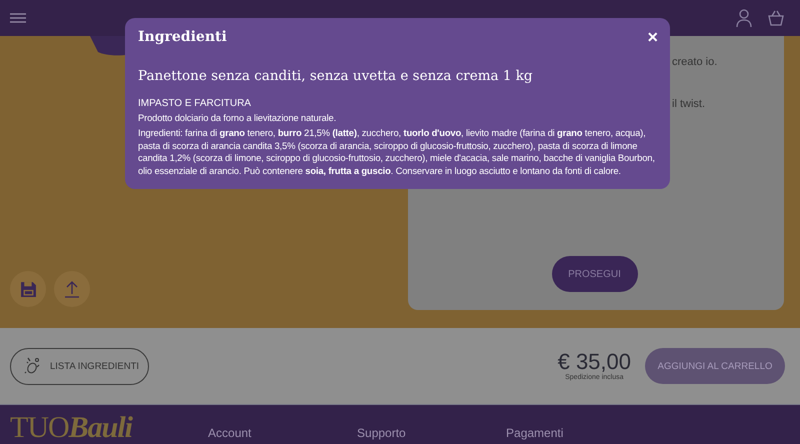  Describe the element at coordinates (195, 103) in the screenshot. I see `section-heading: IMPASTO E FARCITURA` at that location.